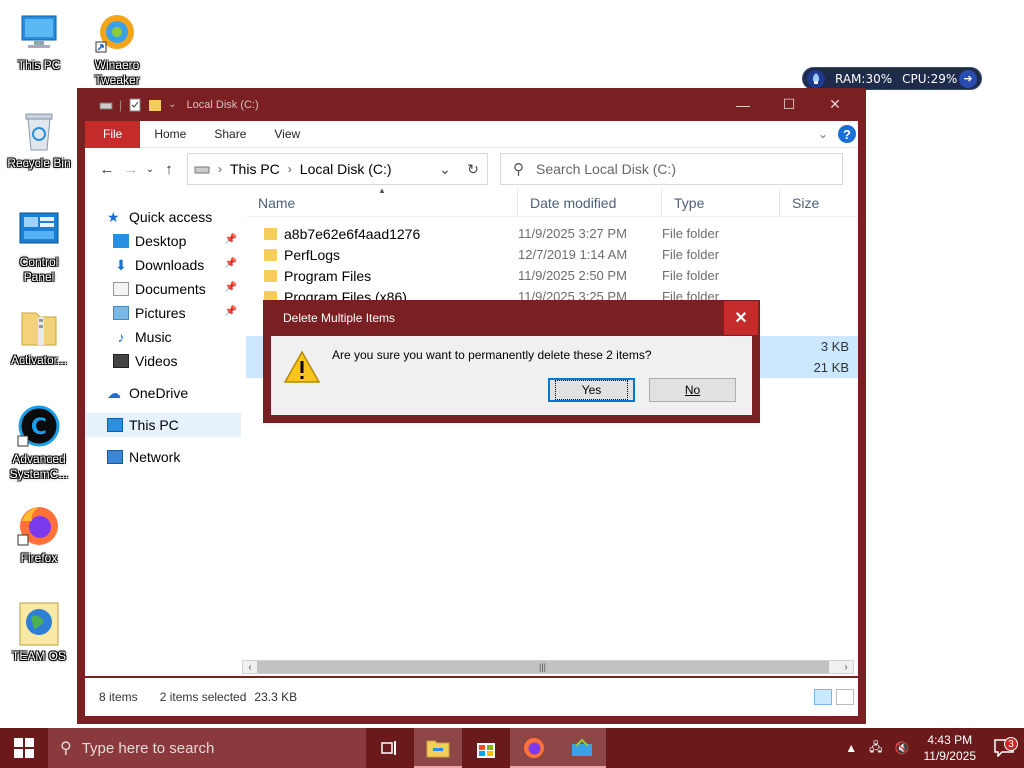  I want to click on sidebar-item-network: Network, so click(163, 457).